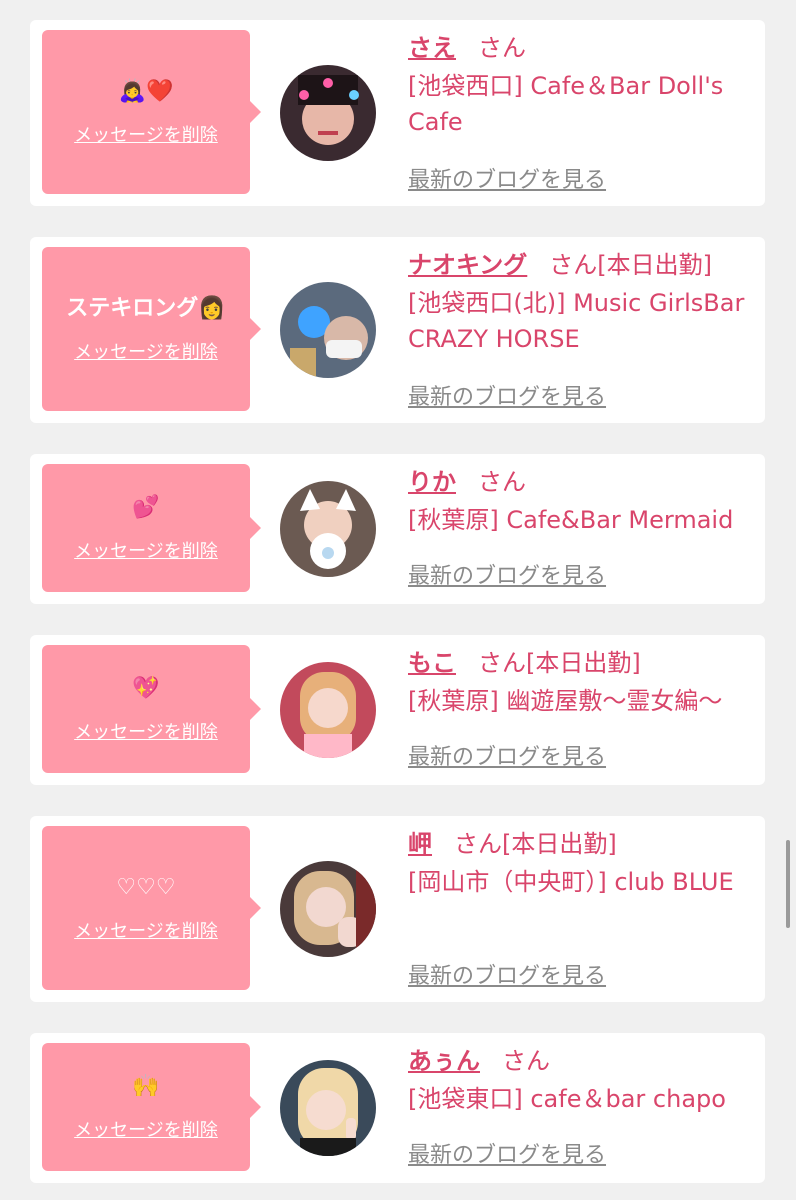  I want to click on host-name-link: もこ, so click(432, 663).